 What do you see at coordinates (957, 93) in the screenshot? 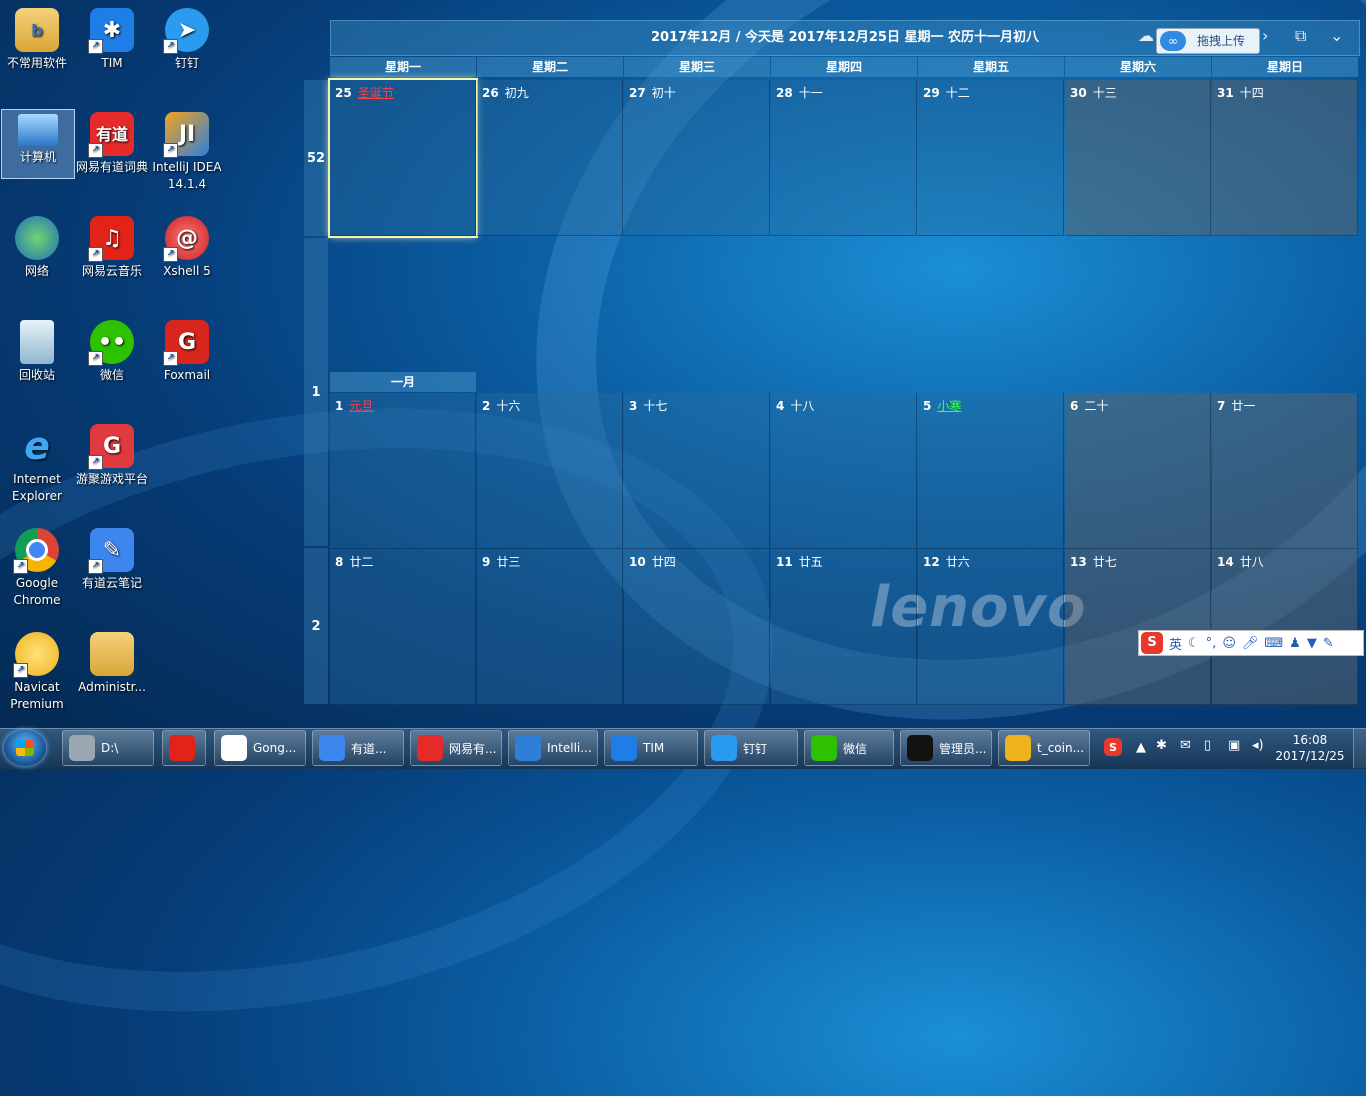
I see `lunar-date: 十二` at bounding box center [957, 93].